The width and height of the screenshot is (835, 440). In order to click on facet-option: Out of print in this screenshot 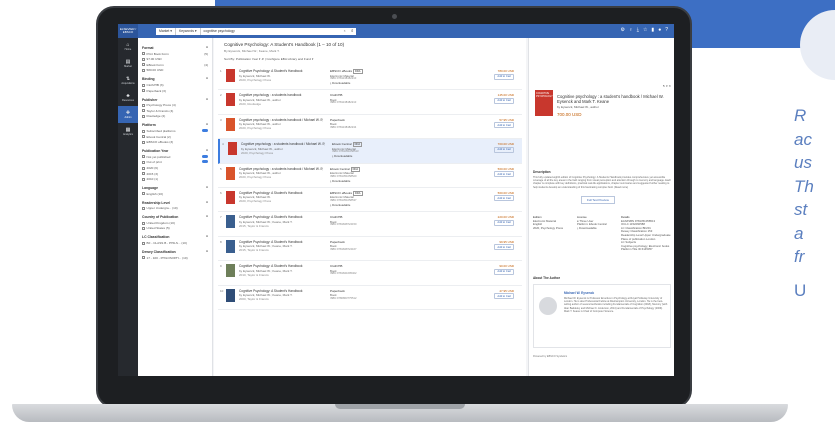, I will do `click(175, 162)`.